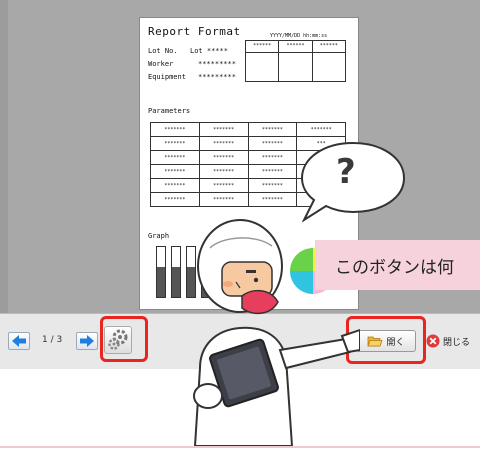  I want to click on prev-page-button, so click(19, 341).